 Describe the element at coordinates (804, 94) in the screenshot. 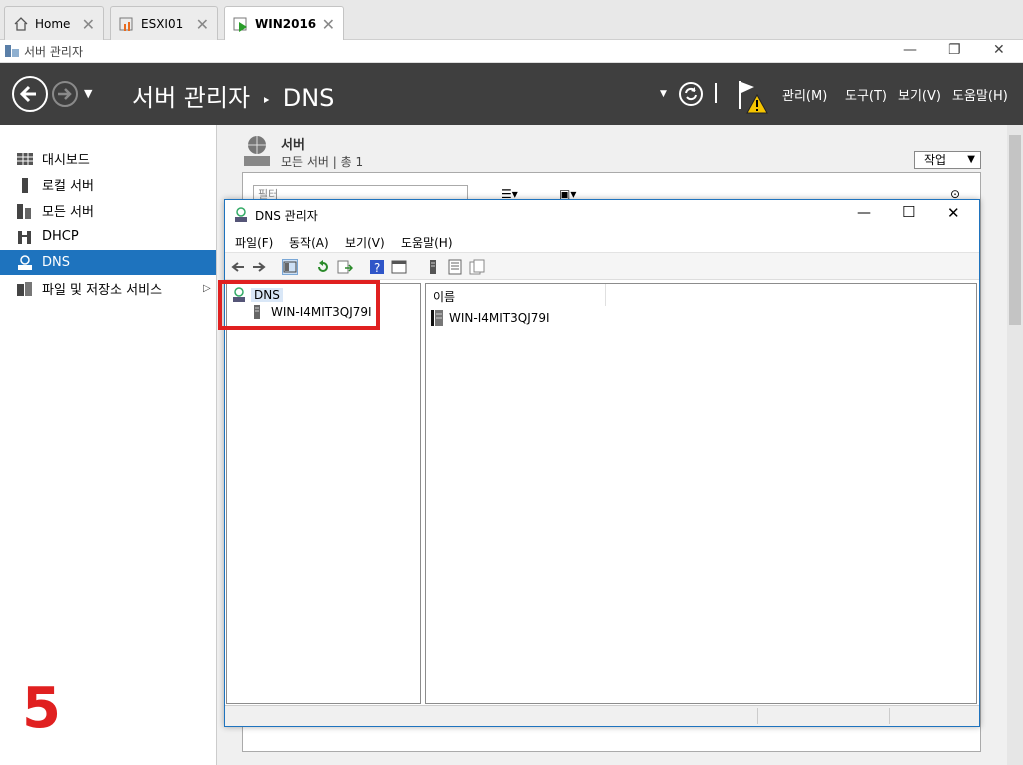

I see `menu-manage: 관리(M)` at that location.